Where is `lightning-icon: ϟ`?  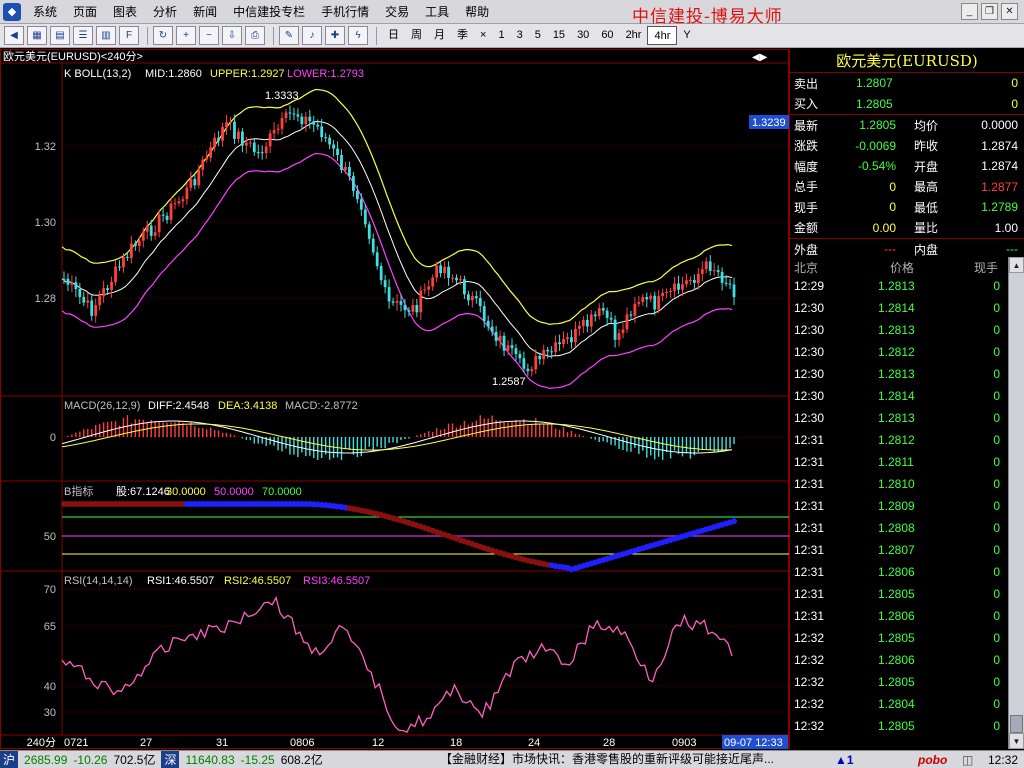 lightning-icon: ϟ is located at coordinates (358, 35).